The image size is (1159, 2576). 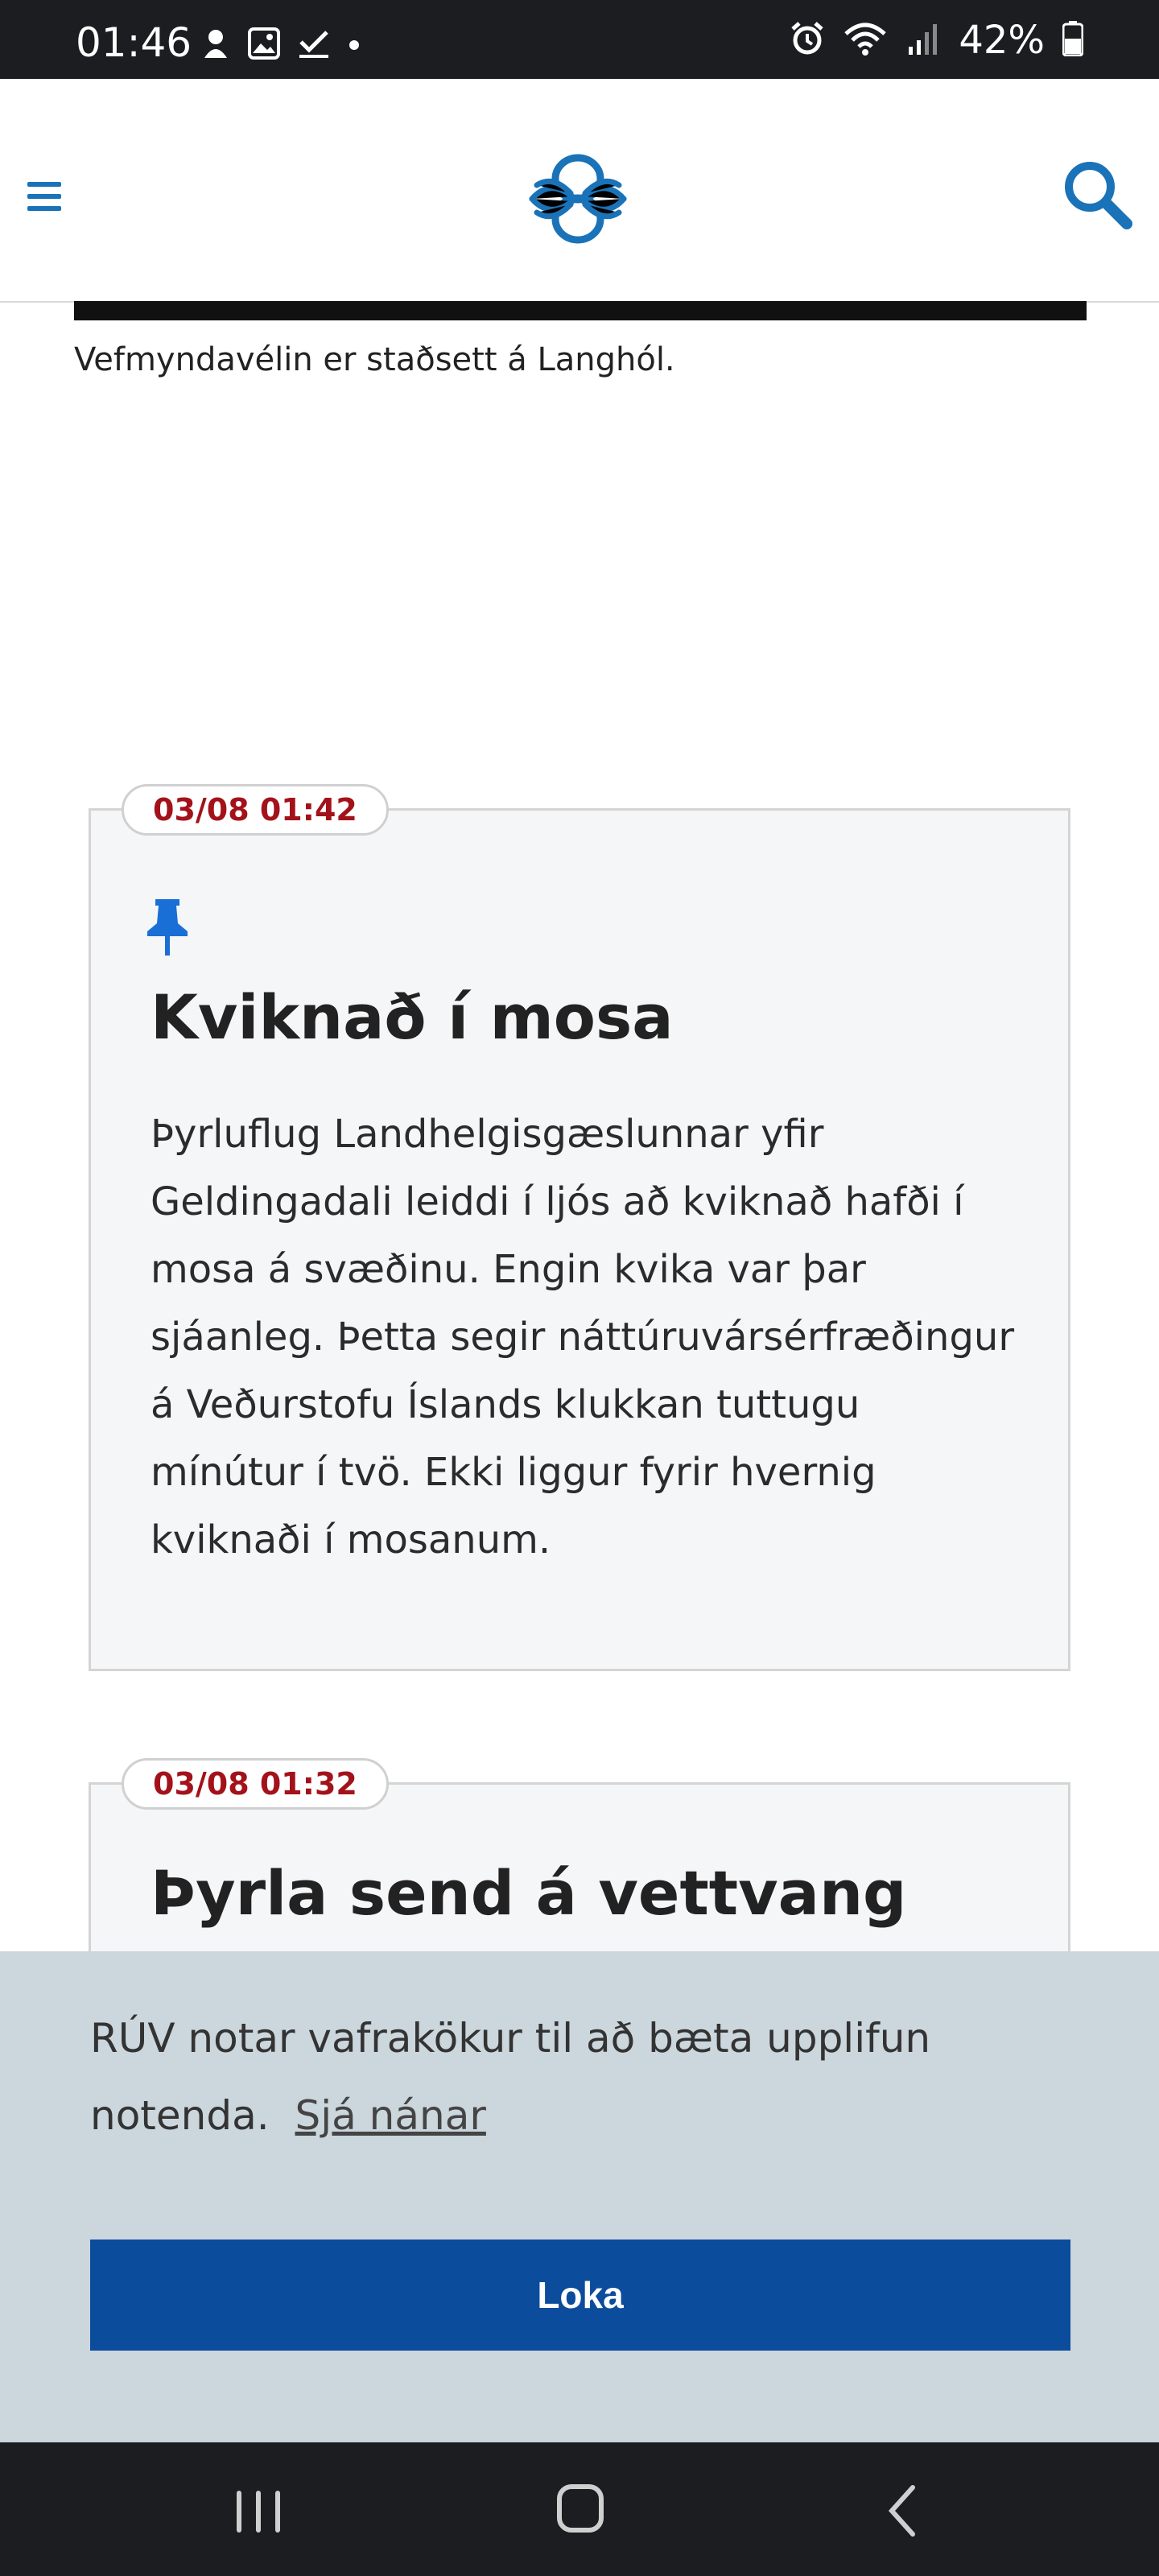 What do you see at coordinates (580, 2295) in the screenshot?
I see `close-cookie-button: Loka` at bounding box center [580, 2295].